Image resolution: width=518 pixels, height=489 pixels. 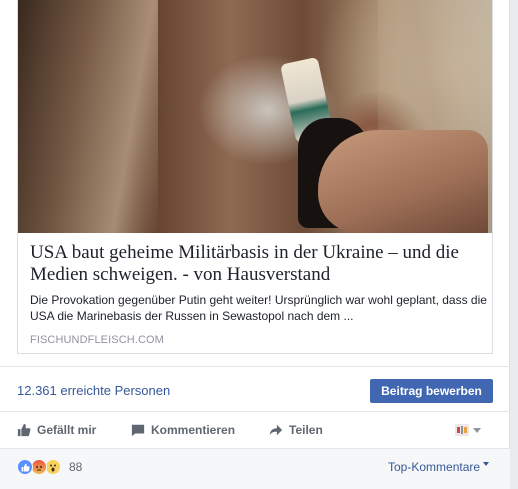 I want to click on like-button: Gefällt mir, so click(x=56, y=430).